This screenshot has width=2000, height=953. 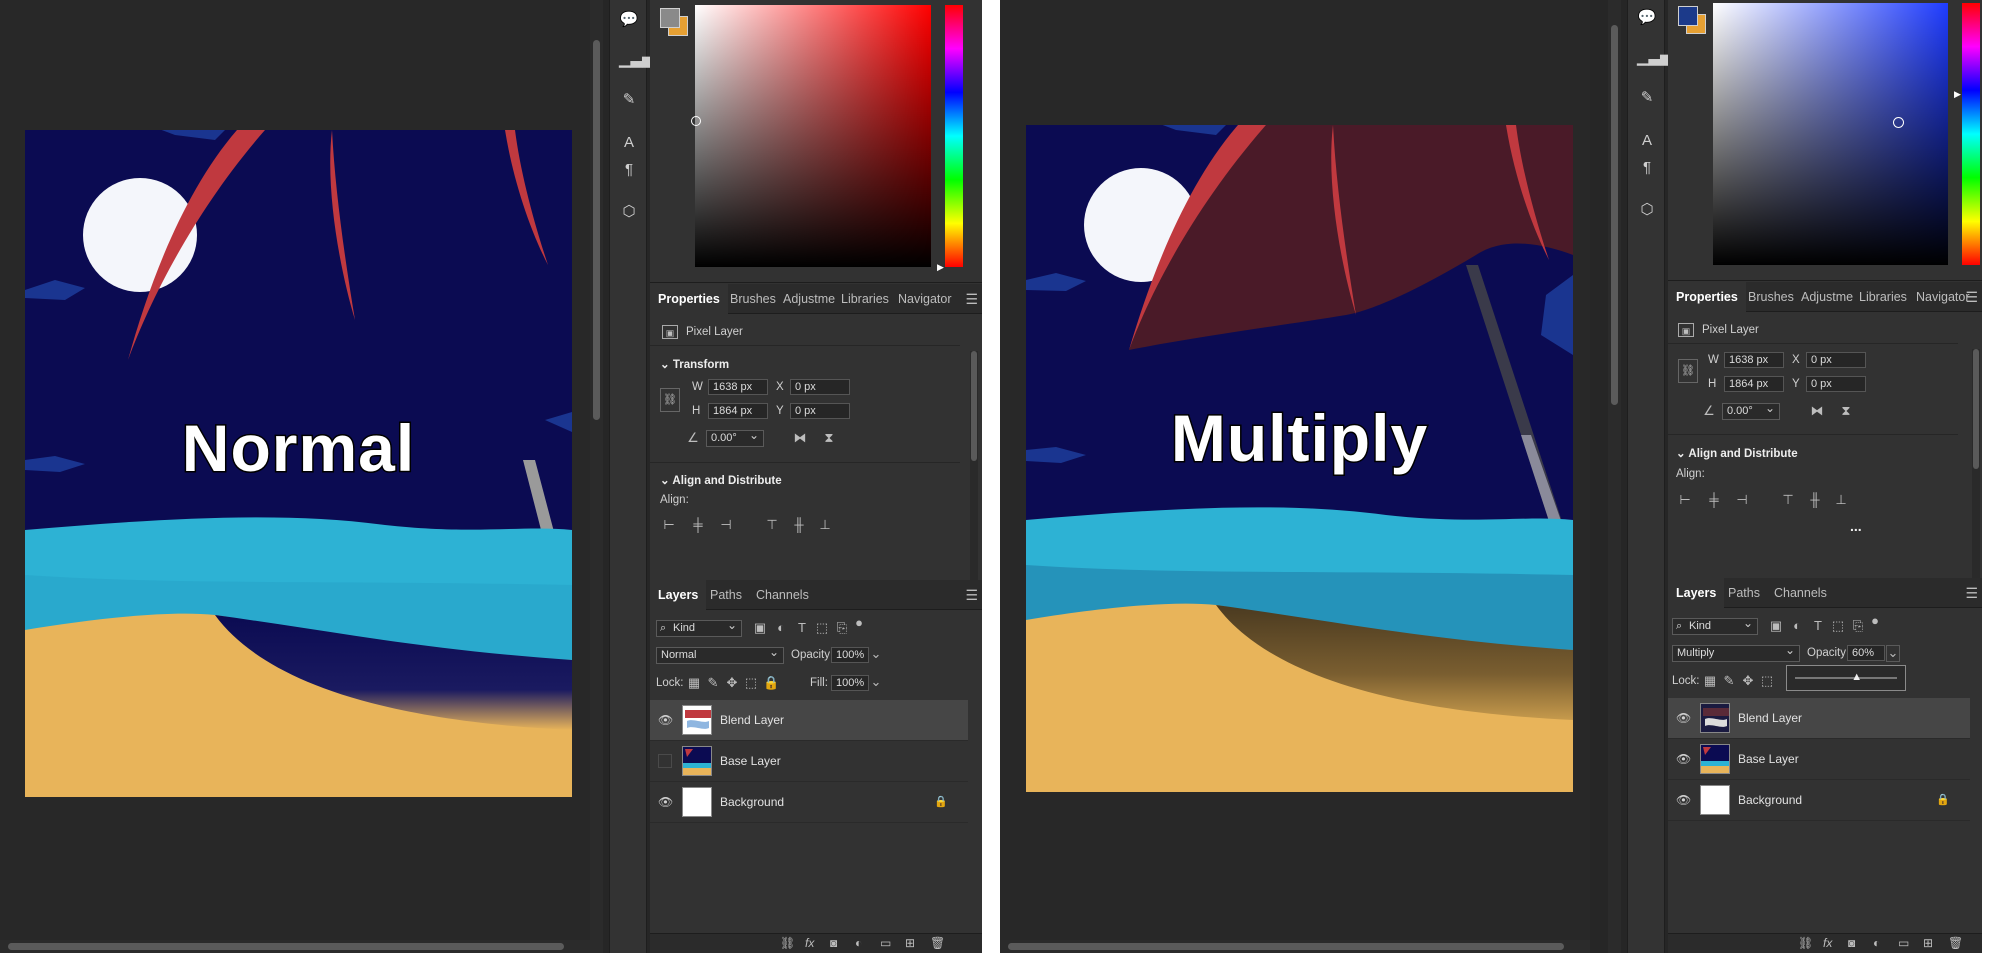 What do you see at coordinates (1647, 18) in the screenshot?
I see `comment-icon: 💬` at bounding box center [1647, 18].